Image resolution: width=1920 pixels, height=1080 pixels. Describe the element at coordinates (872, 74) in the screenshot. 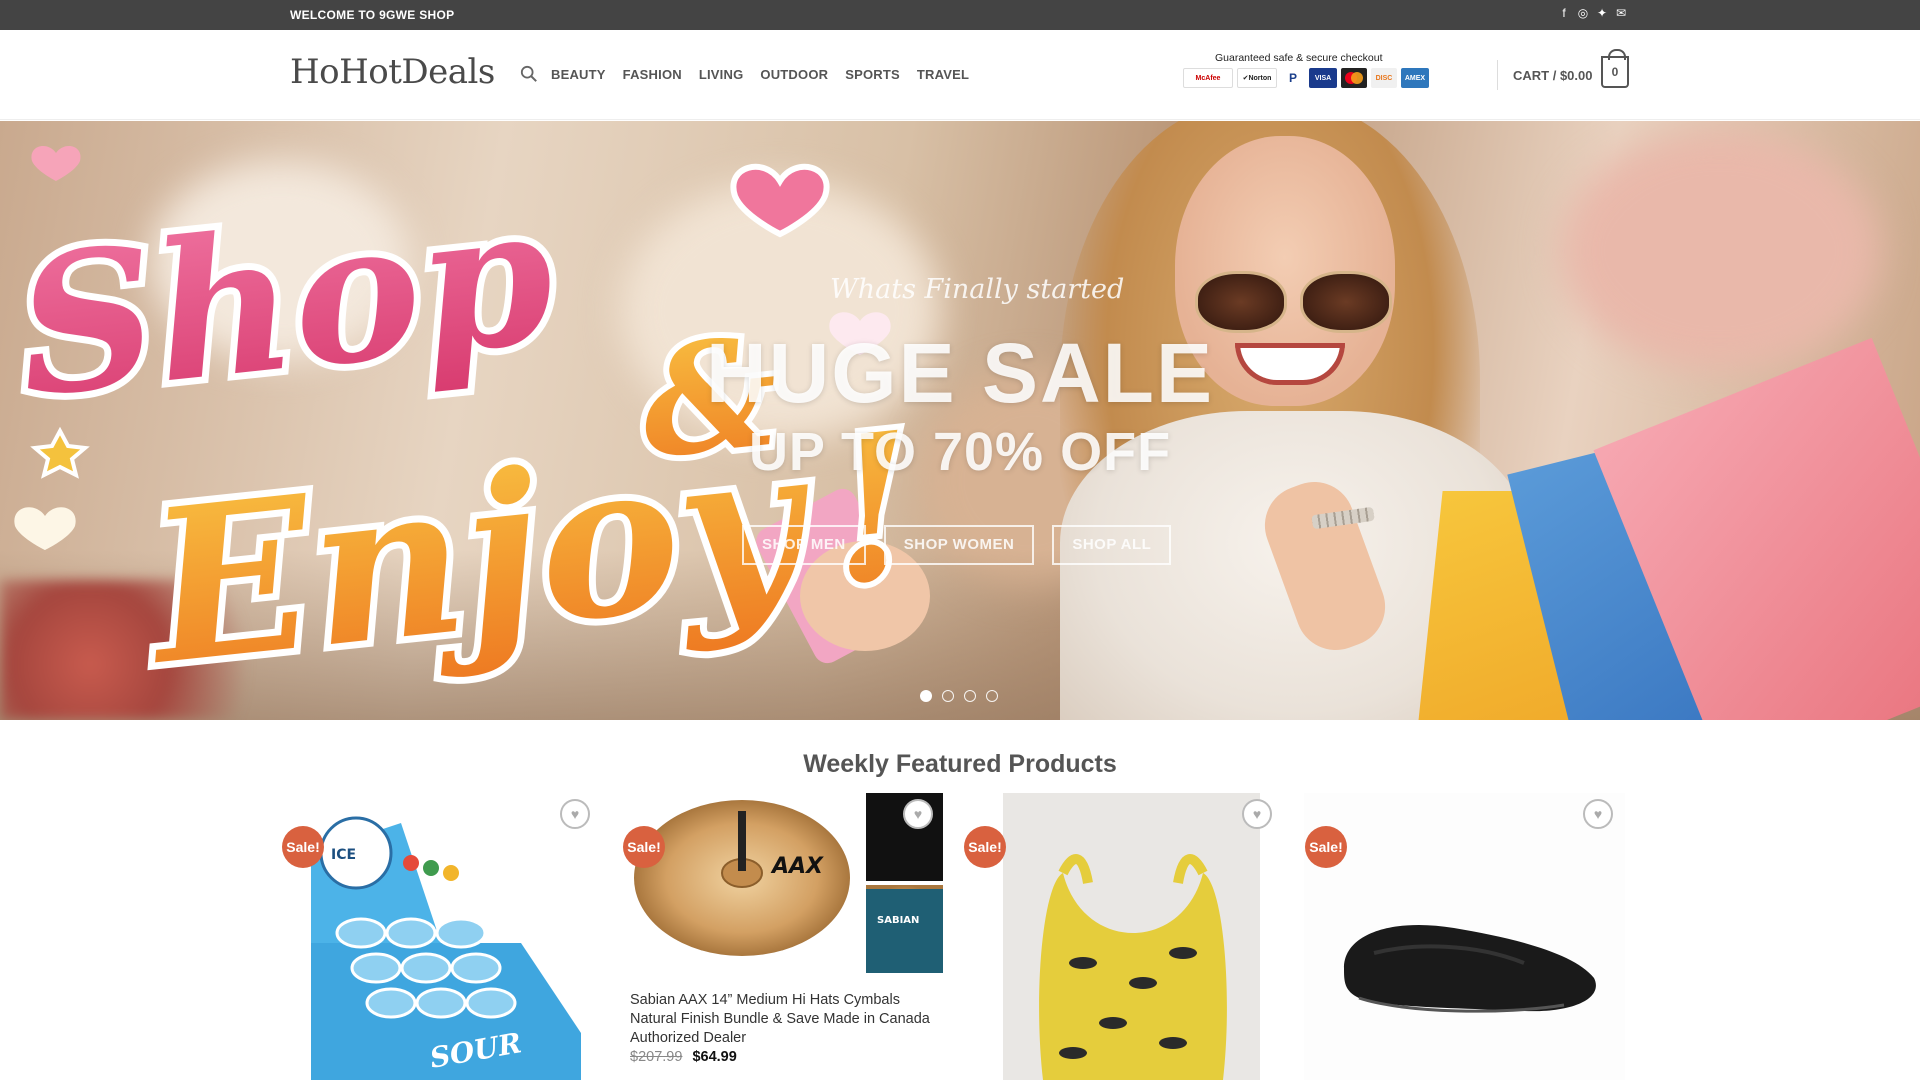

I see `nav-item-sports: SPORTS` at that location.